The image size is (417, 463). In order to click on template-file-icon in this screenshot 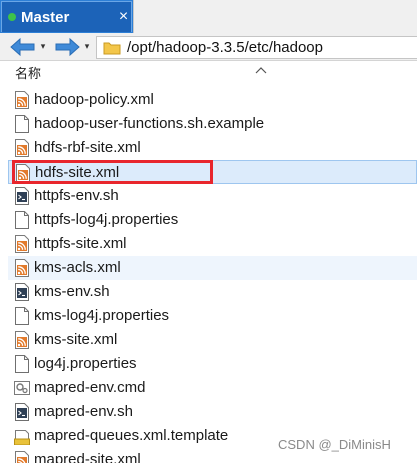, I will do `click(22, 436)`.